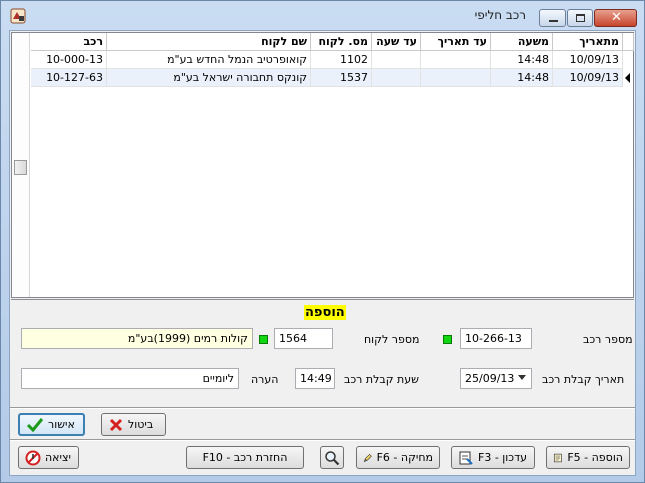 The image size is (645, 483). I want to click on exit-button: יציאה, so click(48, 457).